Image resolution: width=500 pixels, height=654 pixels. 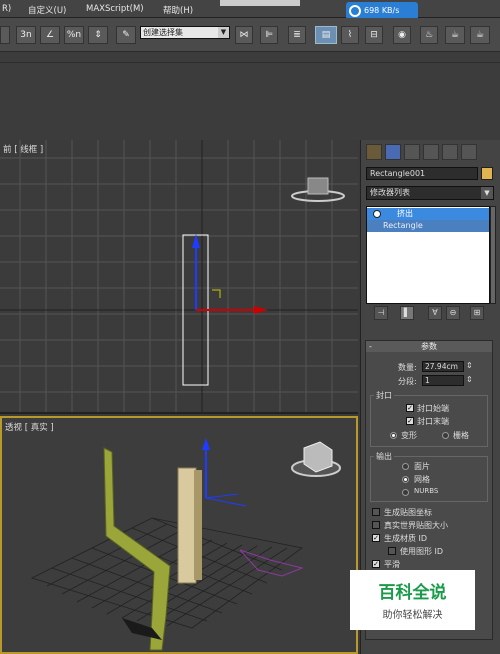 What do you see at coordinates (443, 366) in the screenshot?
I see `amount-spinner: 27.94cm` at bounding box center [443, 366].